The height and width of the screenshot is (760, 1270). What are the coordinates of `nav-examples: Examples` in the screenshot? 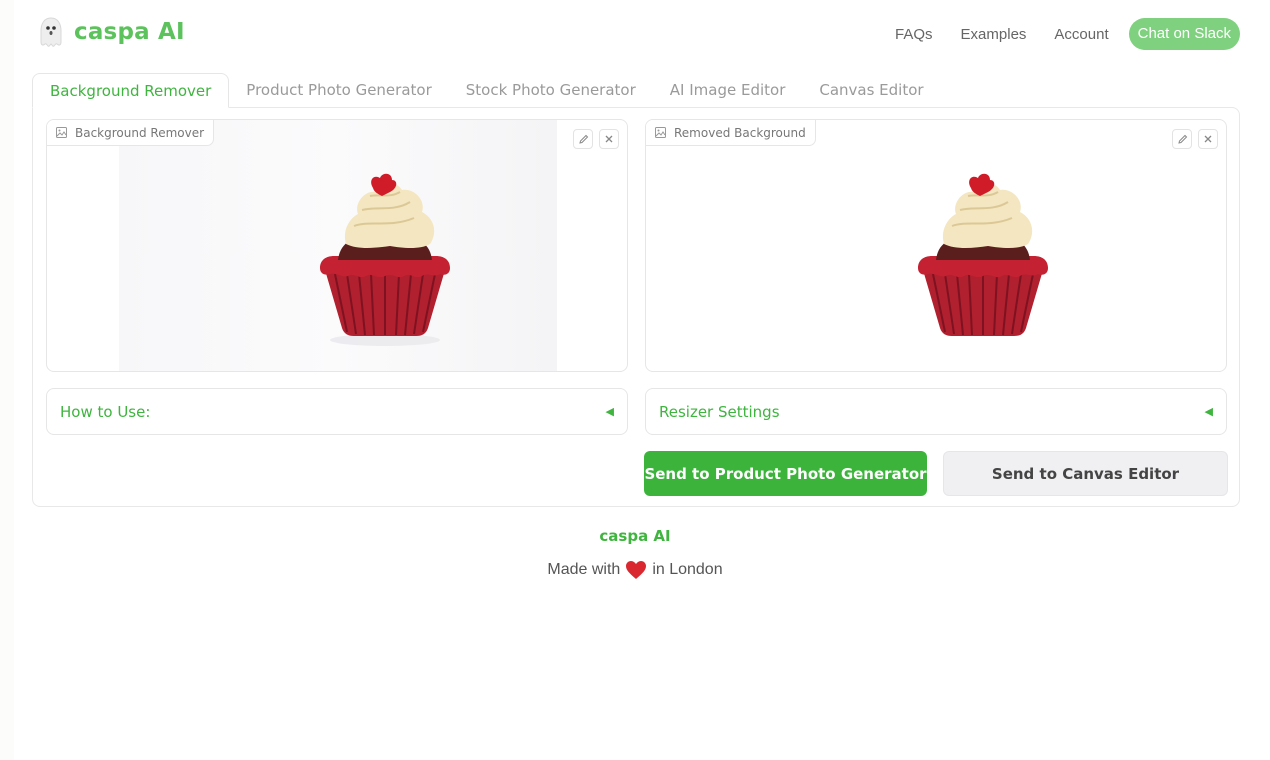 It's located at (994, 34).